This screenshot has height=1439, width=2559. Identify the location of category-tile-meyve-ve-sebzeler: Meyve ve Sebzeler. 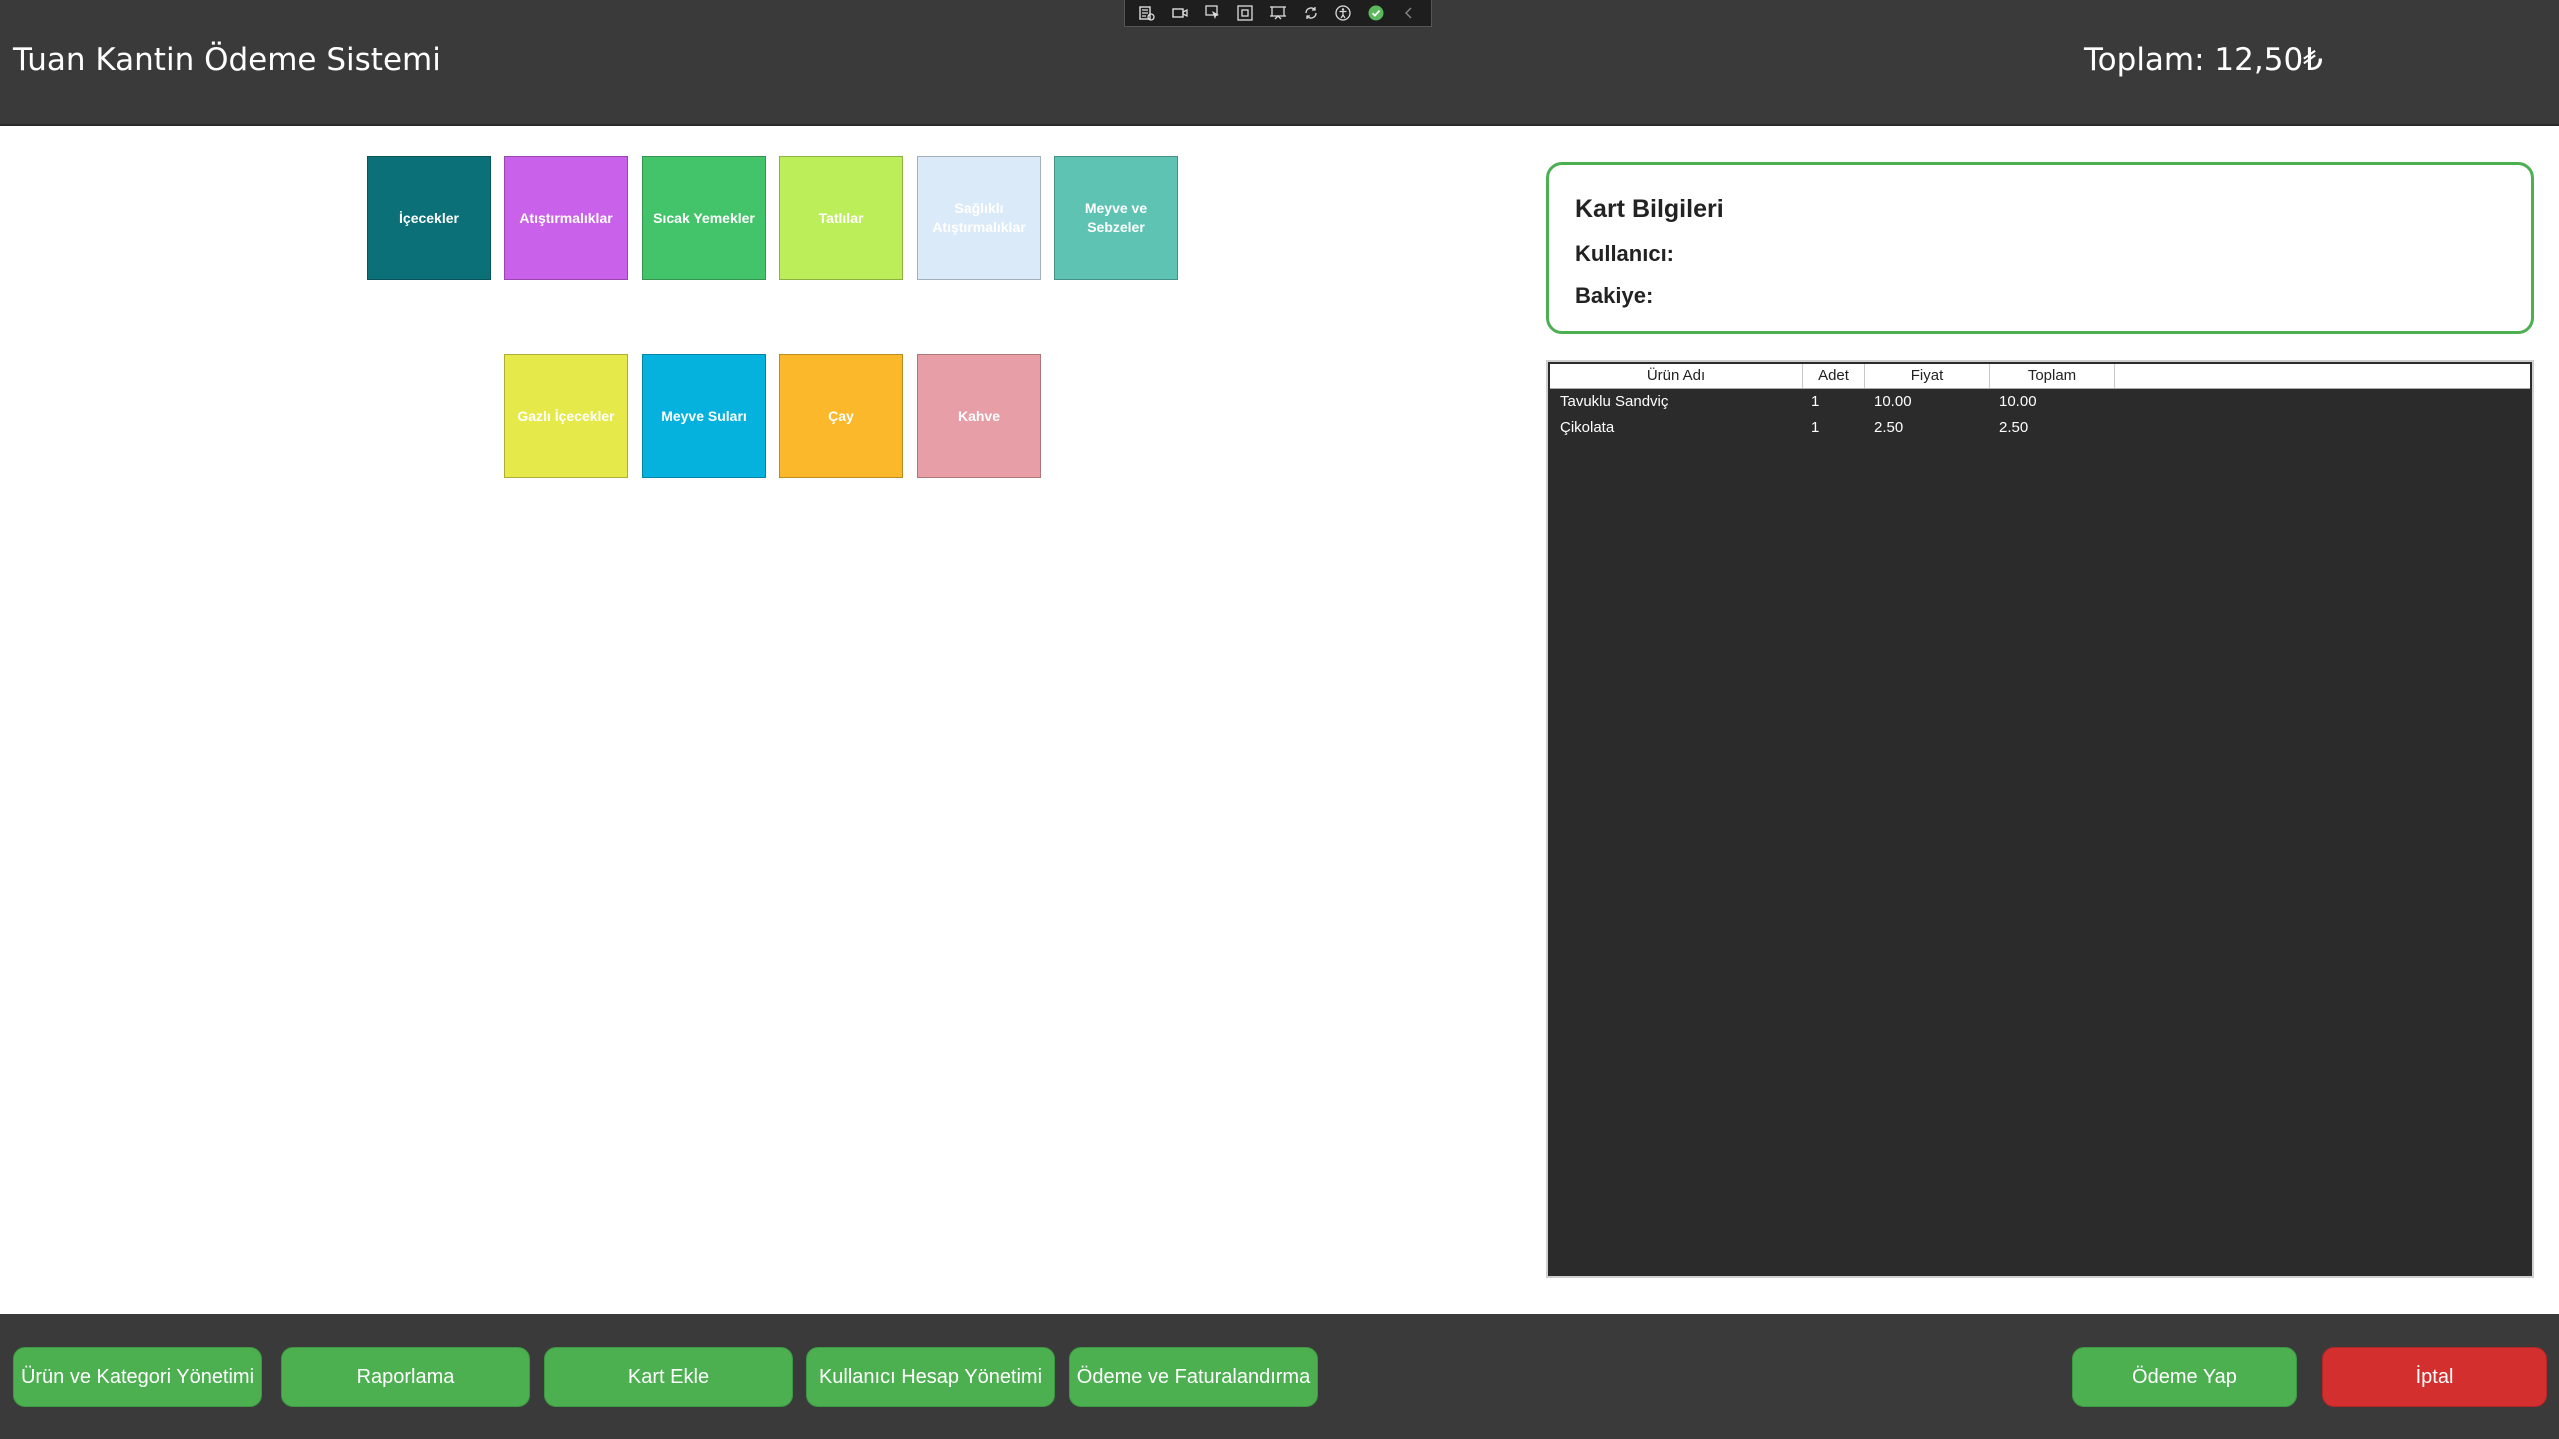
(1116, 218).